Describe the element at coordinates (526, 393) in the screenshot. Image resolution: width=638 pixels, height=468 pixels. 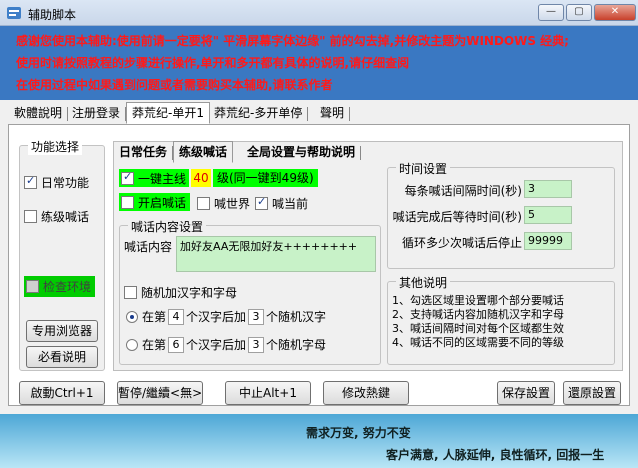
I see `save-button: 保存設置` at that location.